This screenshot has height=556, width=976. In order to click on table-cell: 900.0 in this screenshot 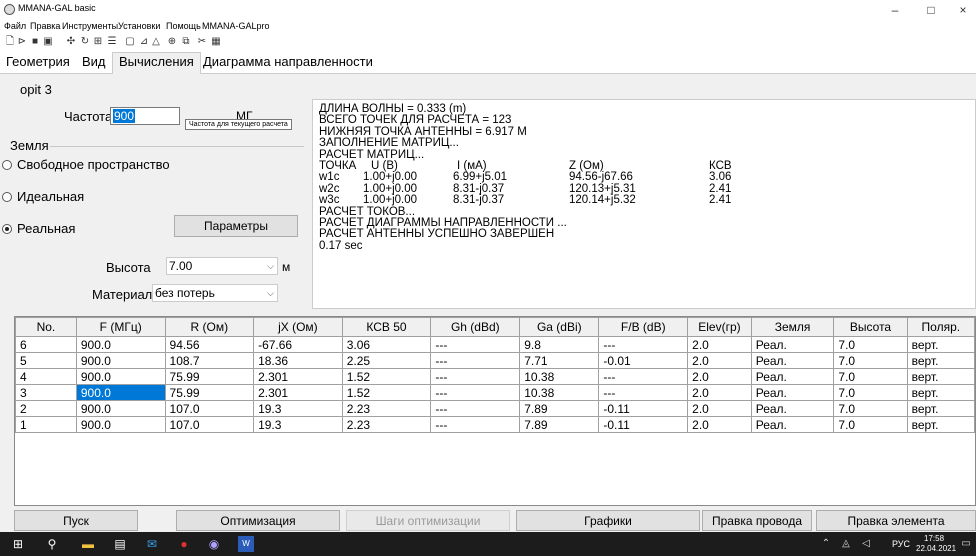, I will do `click(120, 376)`.